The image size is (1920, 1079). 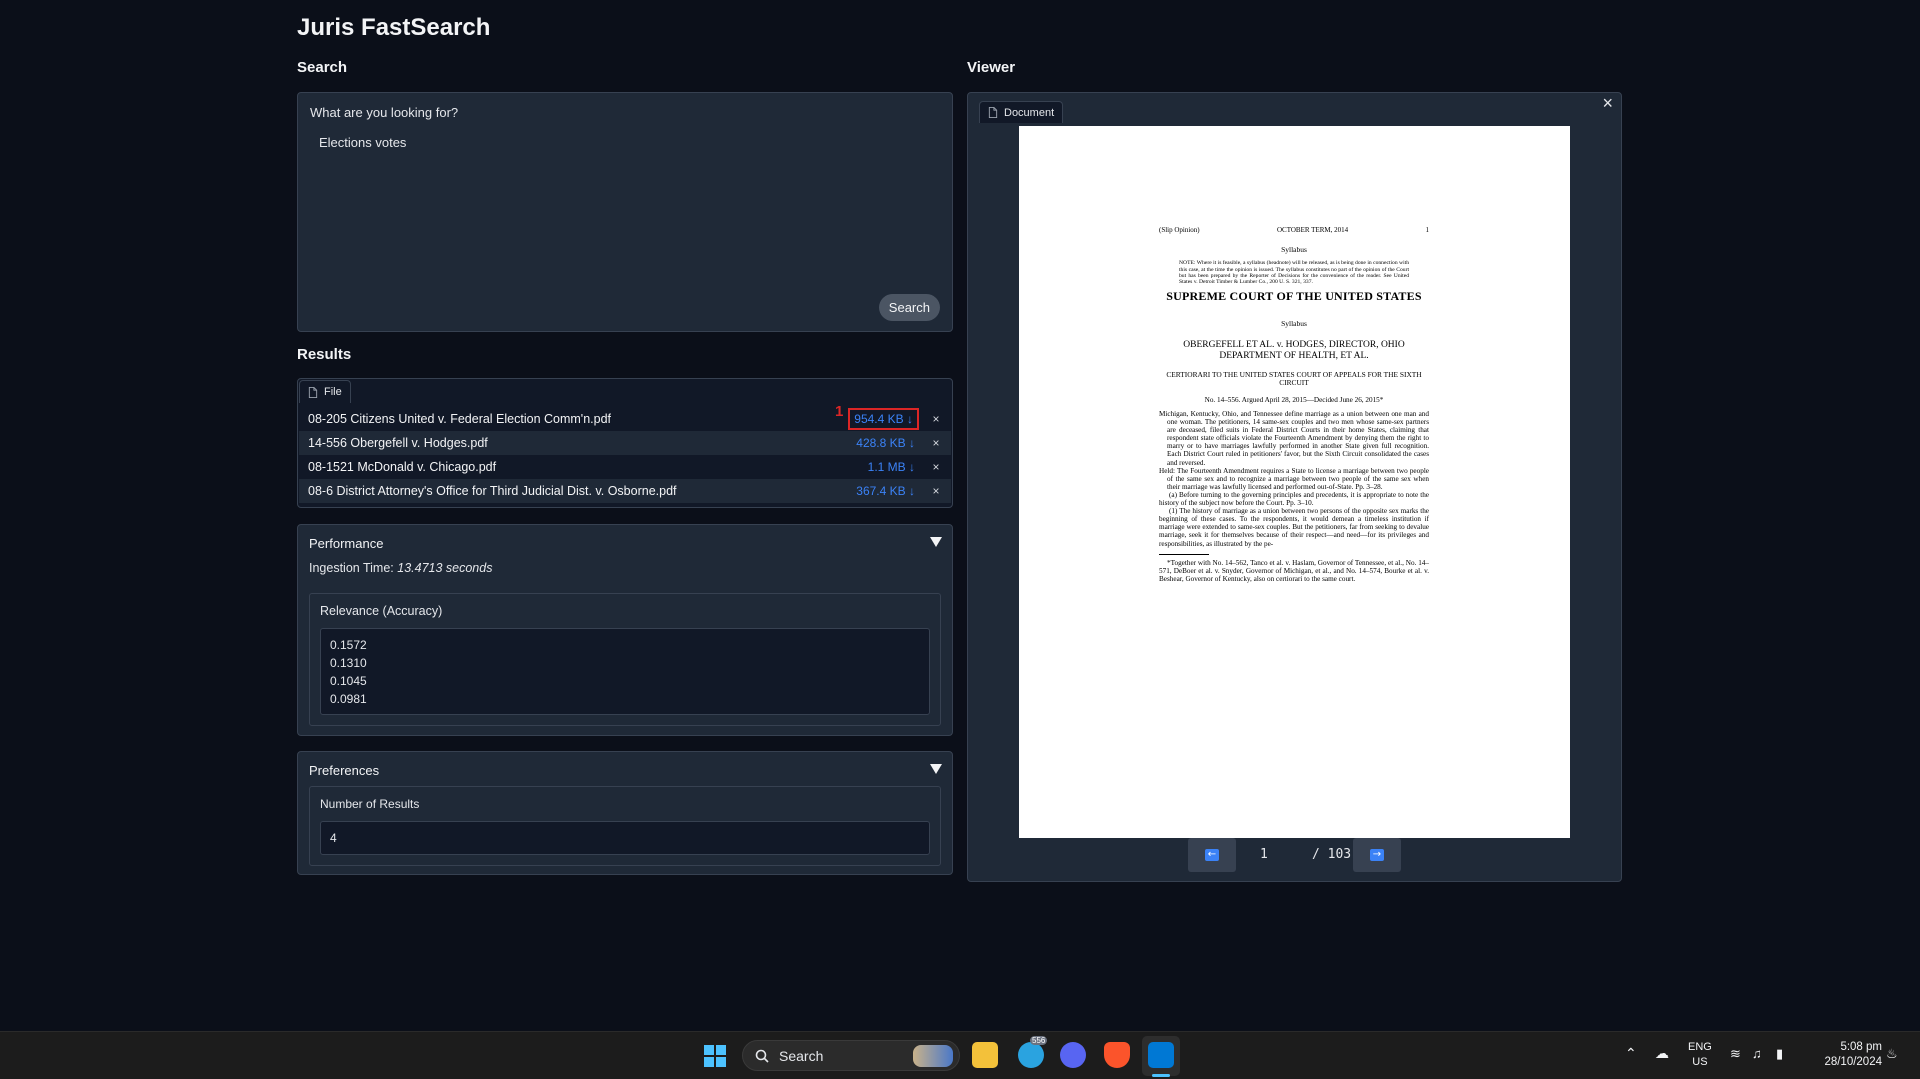 I want to click on tab-document: Document, so click(x=1021, y=112).